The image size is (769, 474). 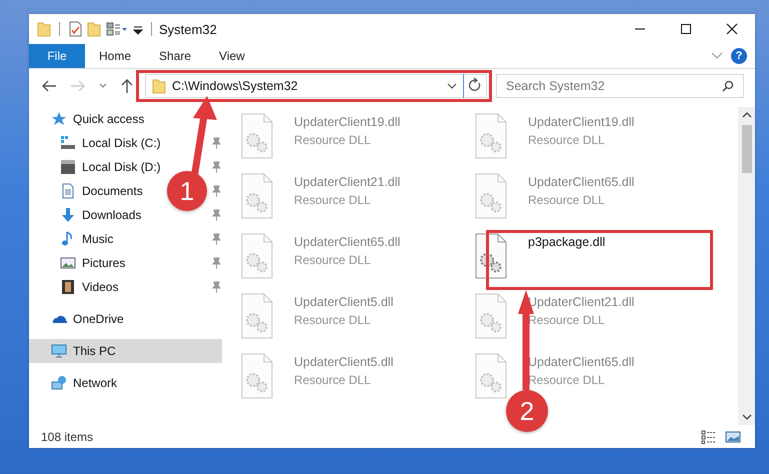 I want to click on nav-item: This PC, so click(x=125, y=351).